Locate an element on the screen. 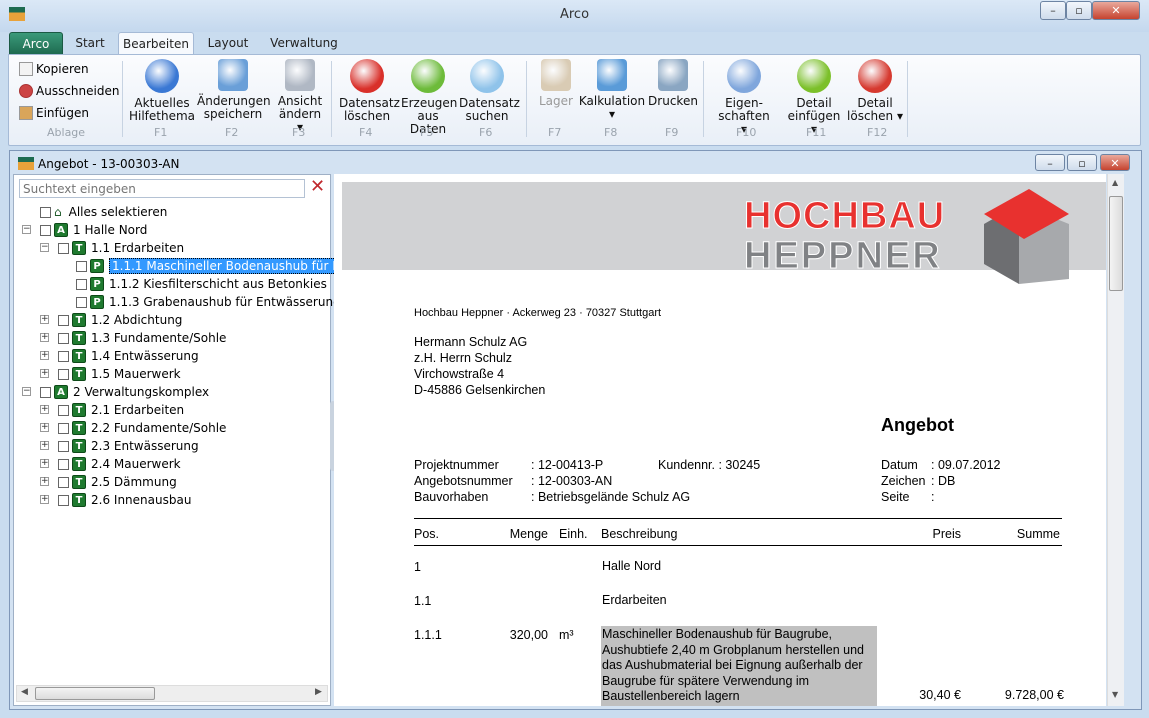 The image size is (1149, 718). tag-button: Eigen-schaften ▾ is located at coordinates (744, 97).